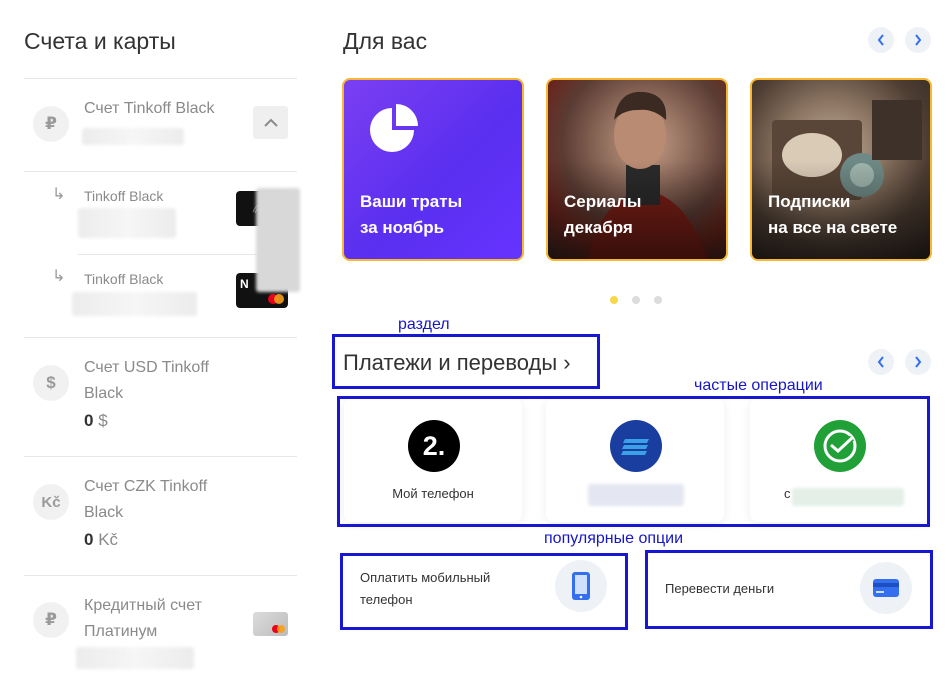 The width and height of the screenshot is (952, 685). What do you see at coordinates (108, 539) in the screenshot?
I see `balance-currency: Kč` at bounding box center [108, 539].